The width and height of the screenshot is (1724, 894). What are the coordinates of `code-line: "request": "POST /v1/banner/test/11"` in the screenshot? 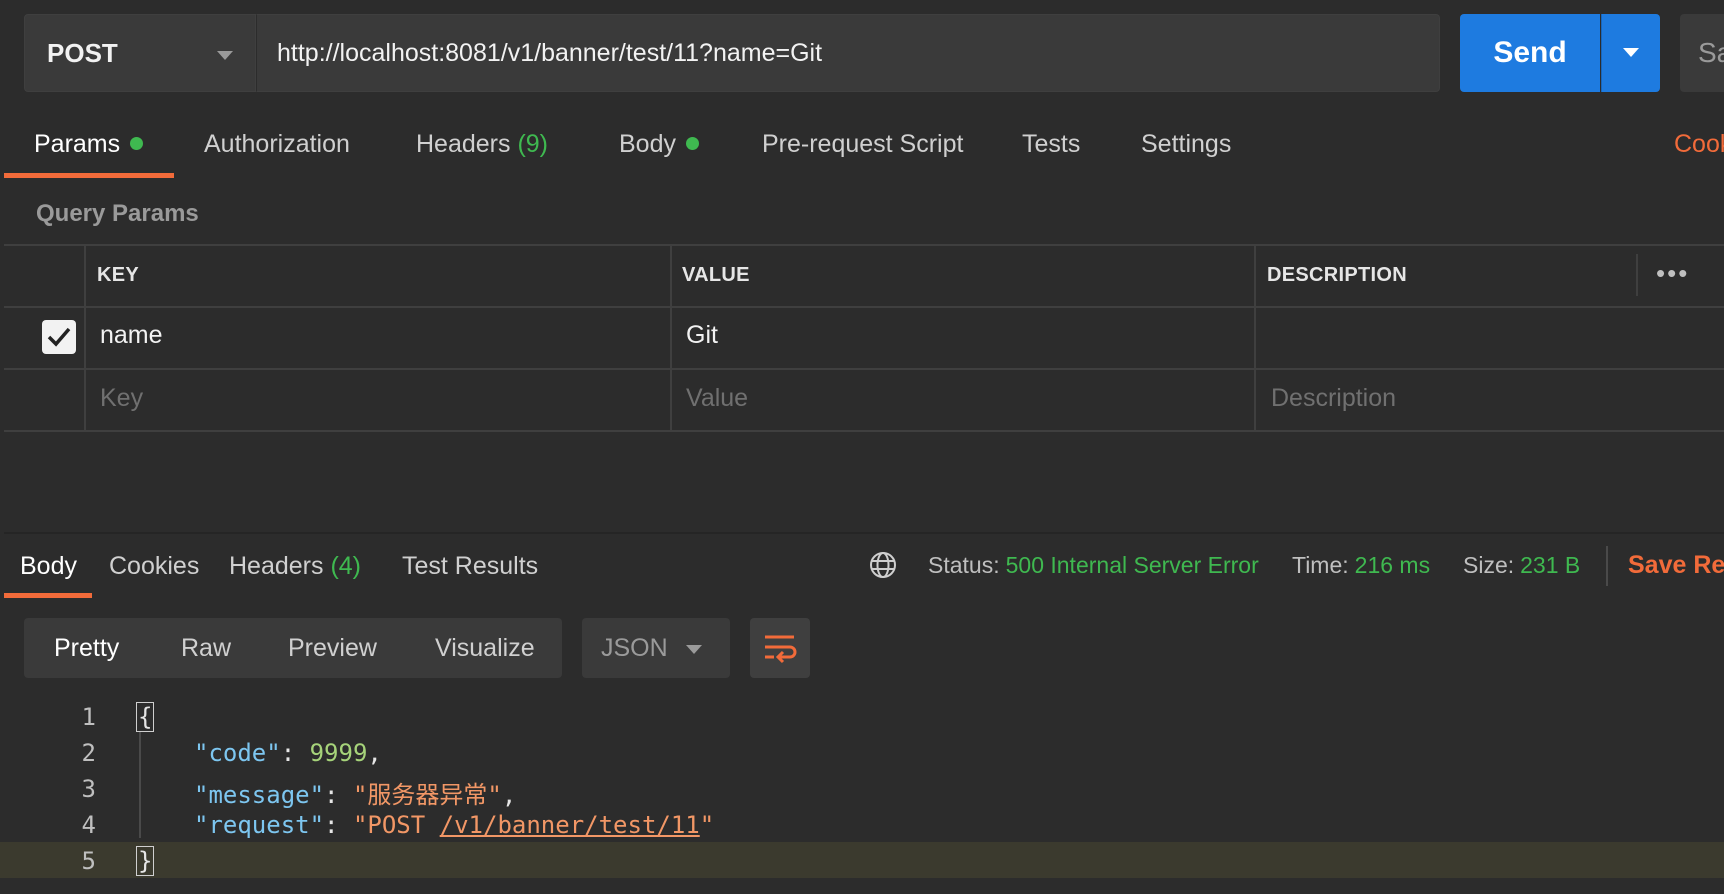 It's located at (454, 825).